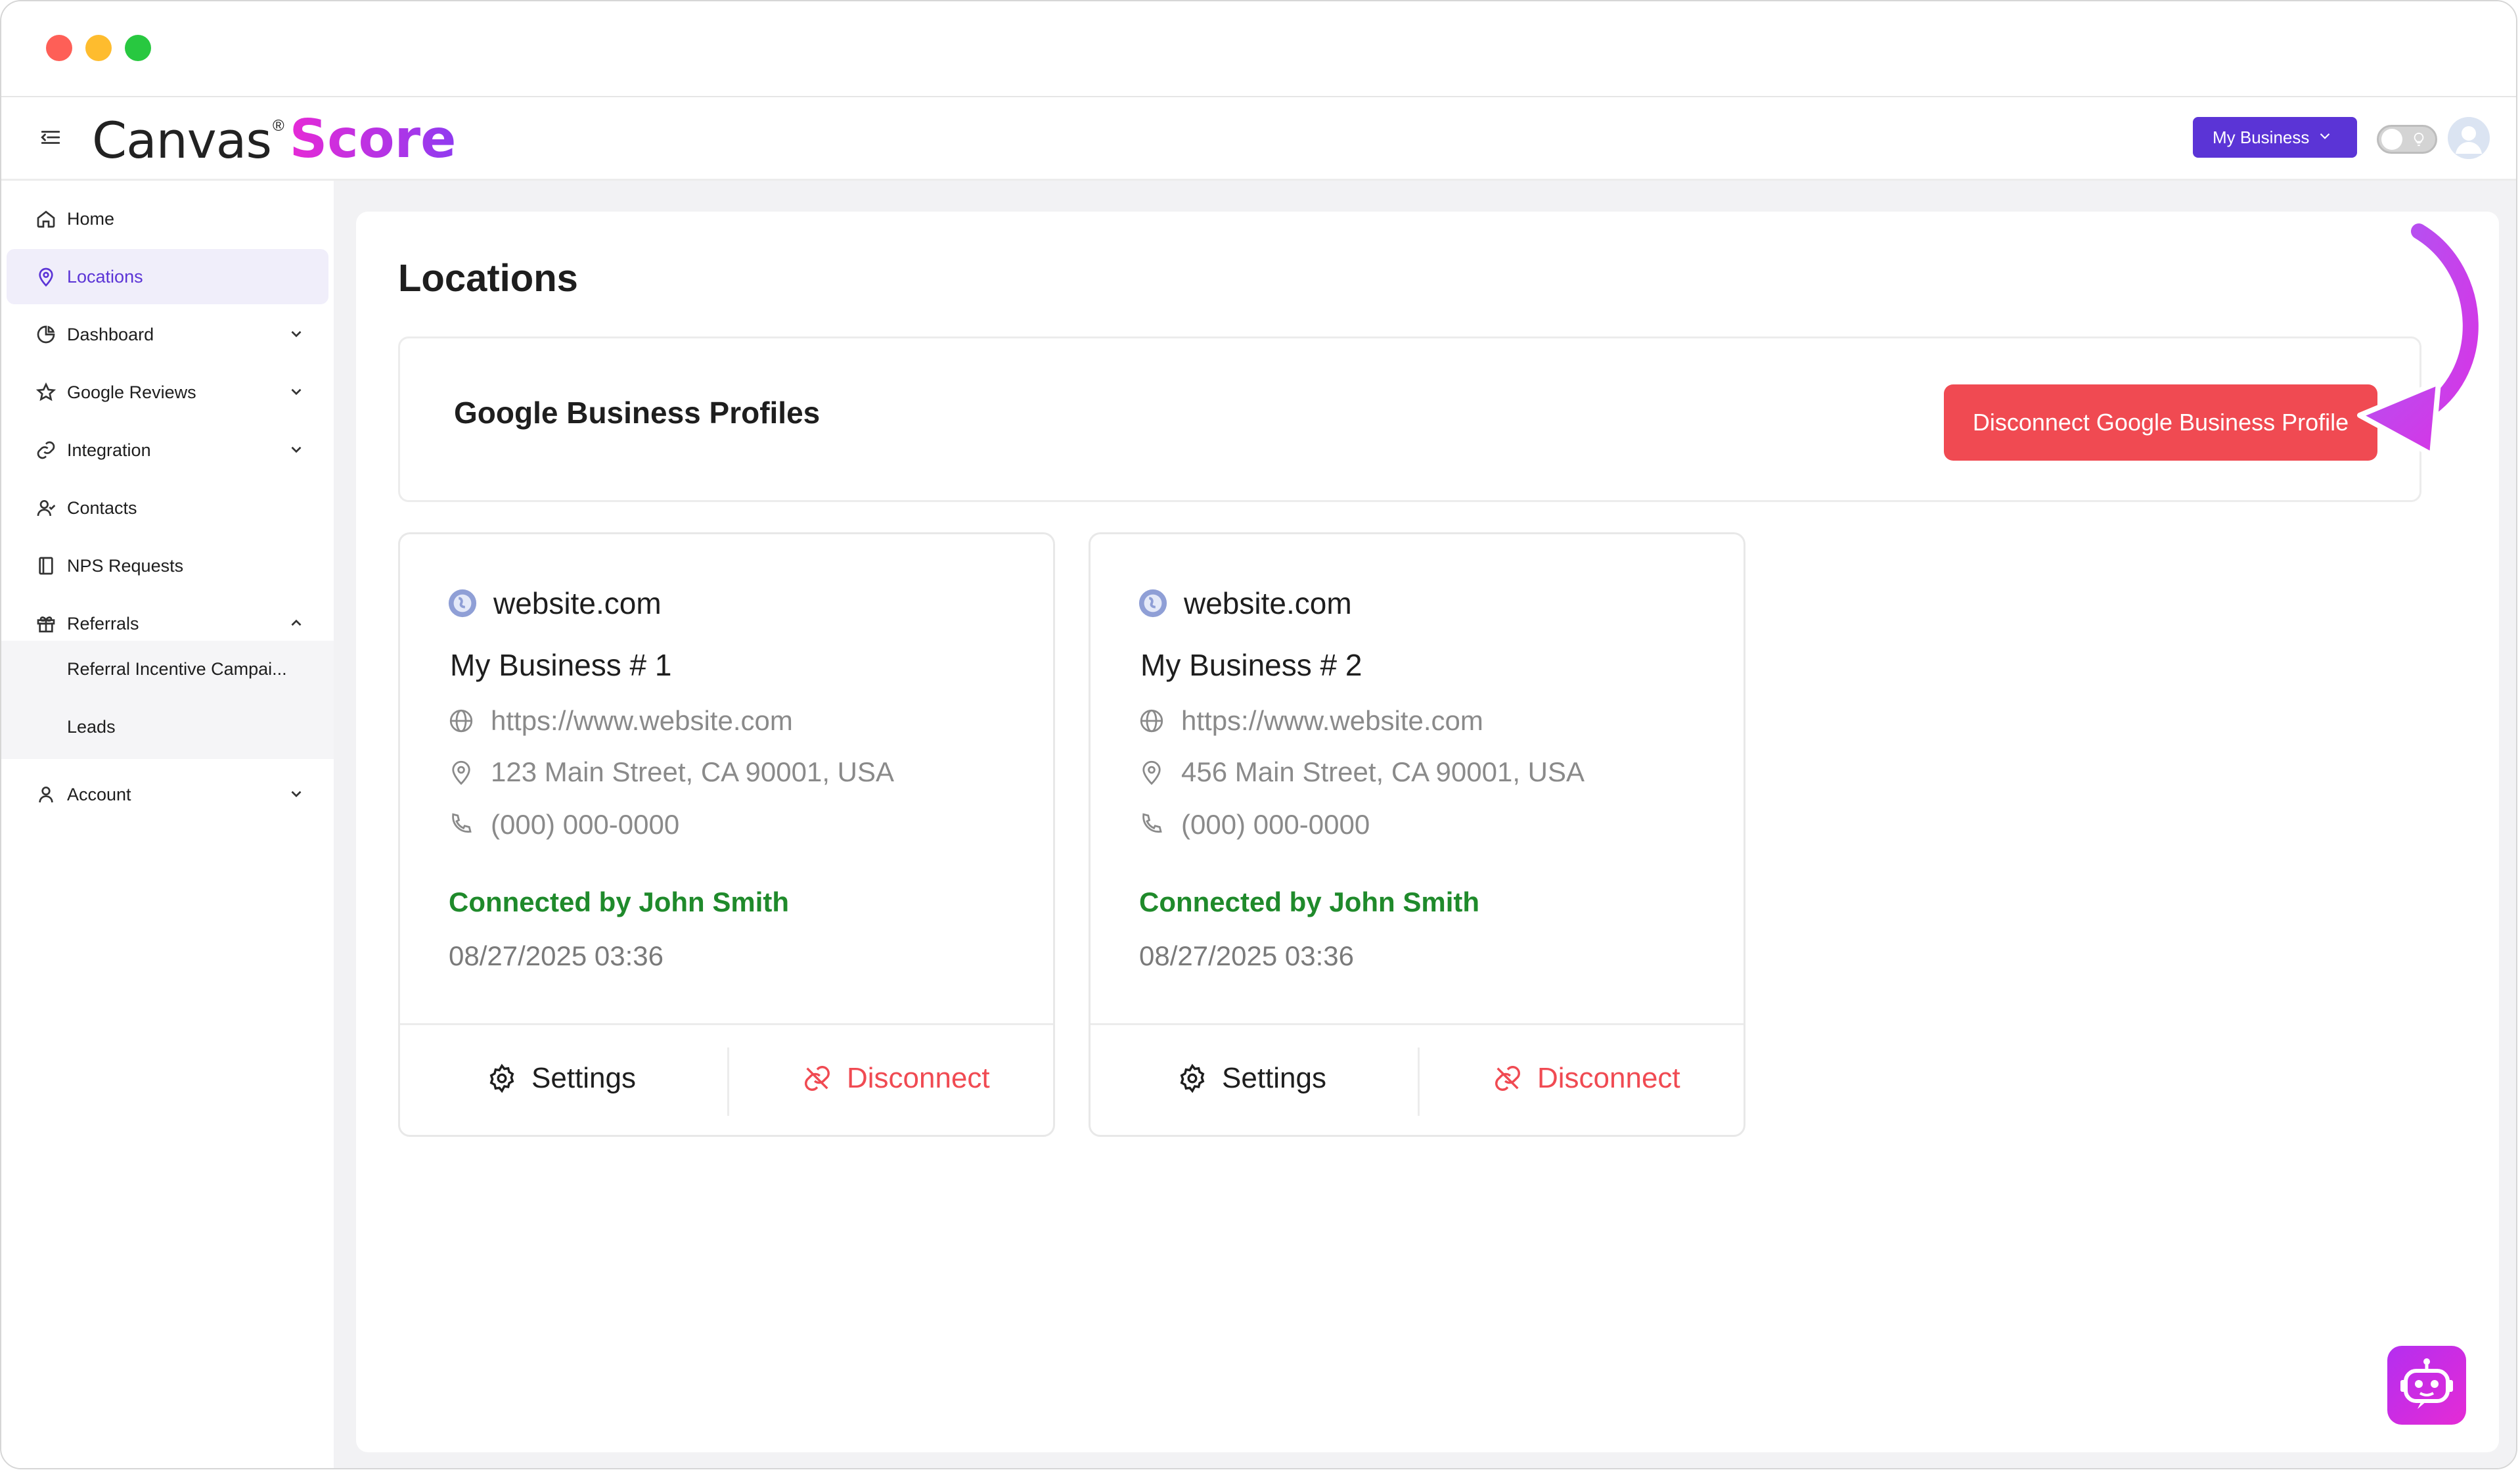 Image resolution: width=2520 pixels, height=1472 pixels. I want to click on sidebar-item-label: Locations, so click(105, 276).